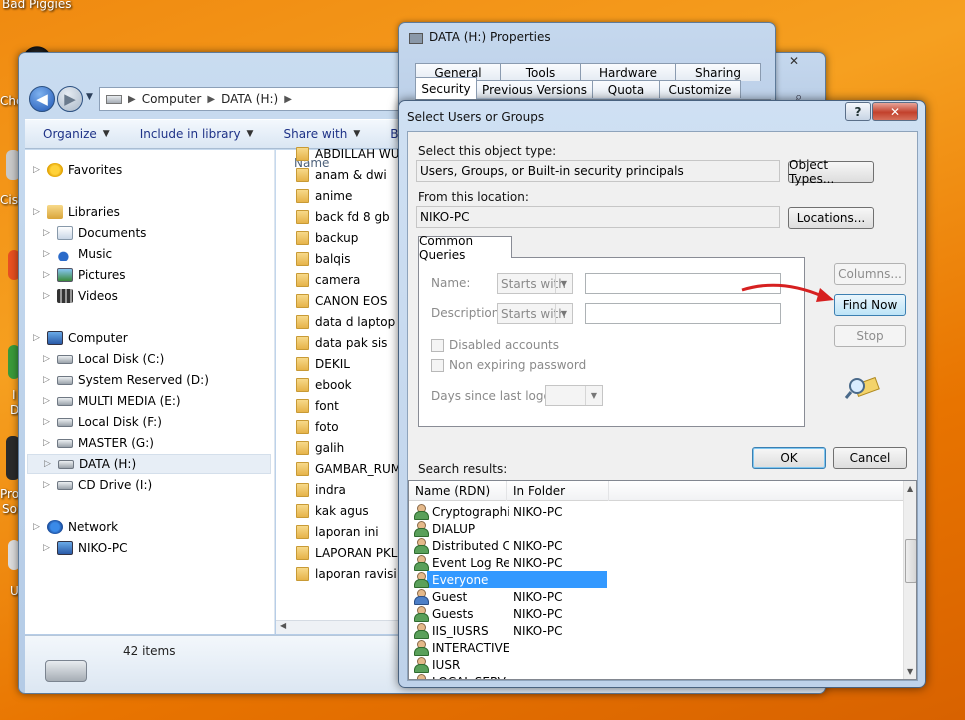 The width and height of the screenshot is (965, 720). Describe the element at coordinates (9, 494) in the screenshot. I see `desktop-label-pro: Pro` at that location.